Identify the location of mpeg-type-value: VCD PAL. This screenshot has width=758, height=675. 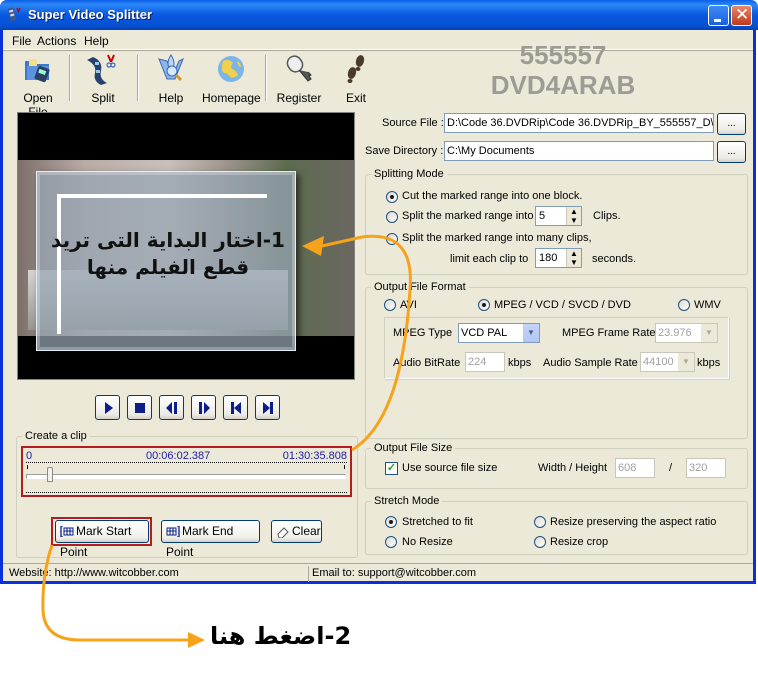
(484, 333).